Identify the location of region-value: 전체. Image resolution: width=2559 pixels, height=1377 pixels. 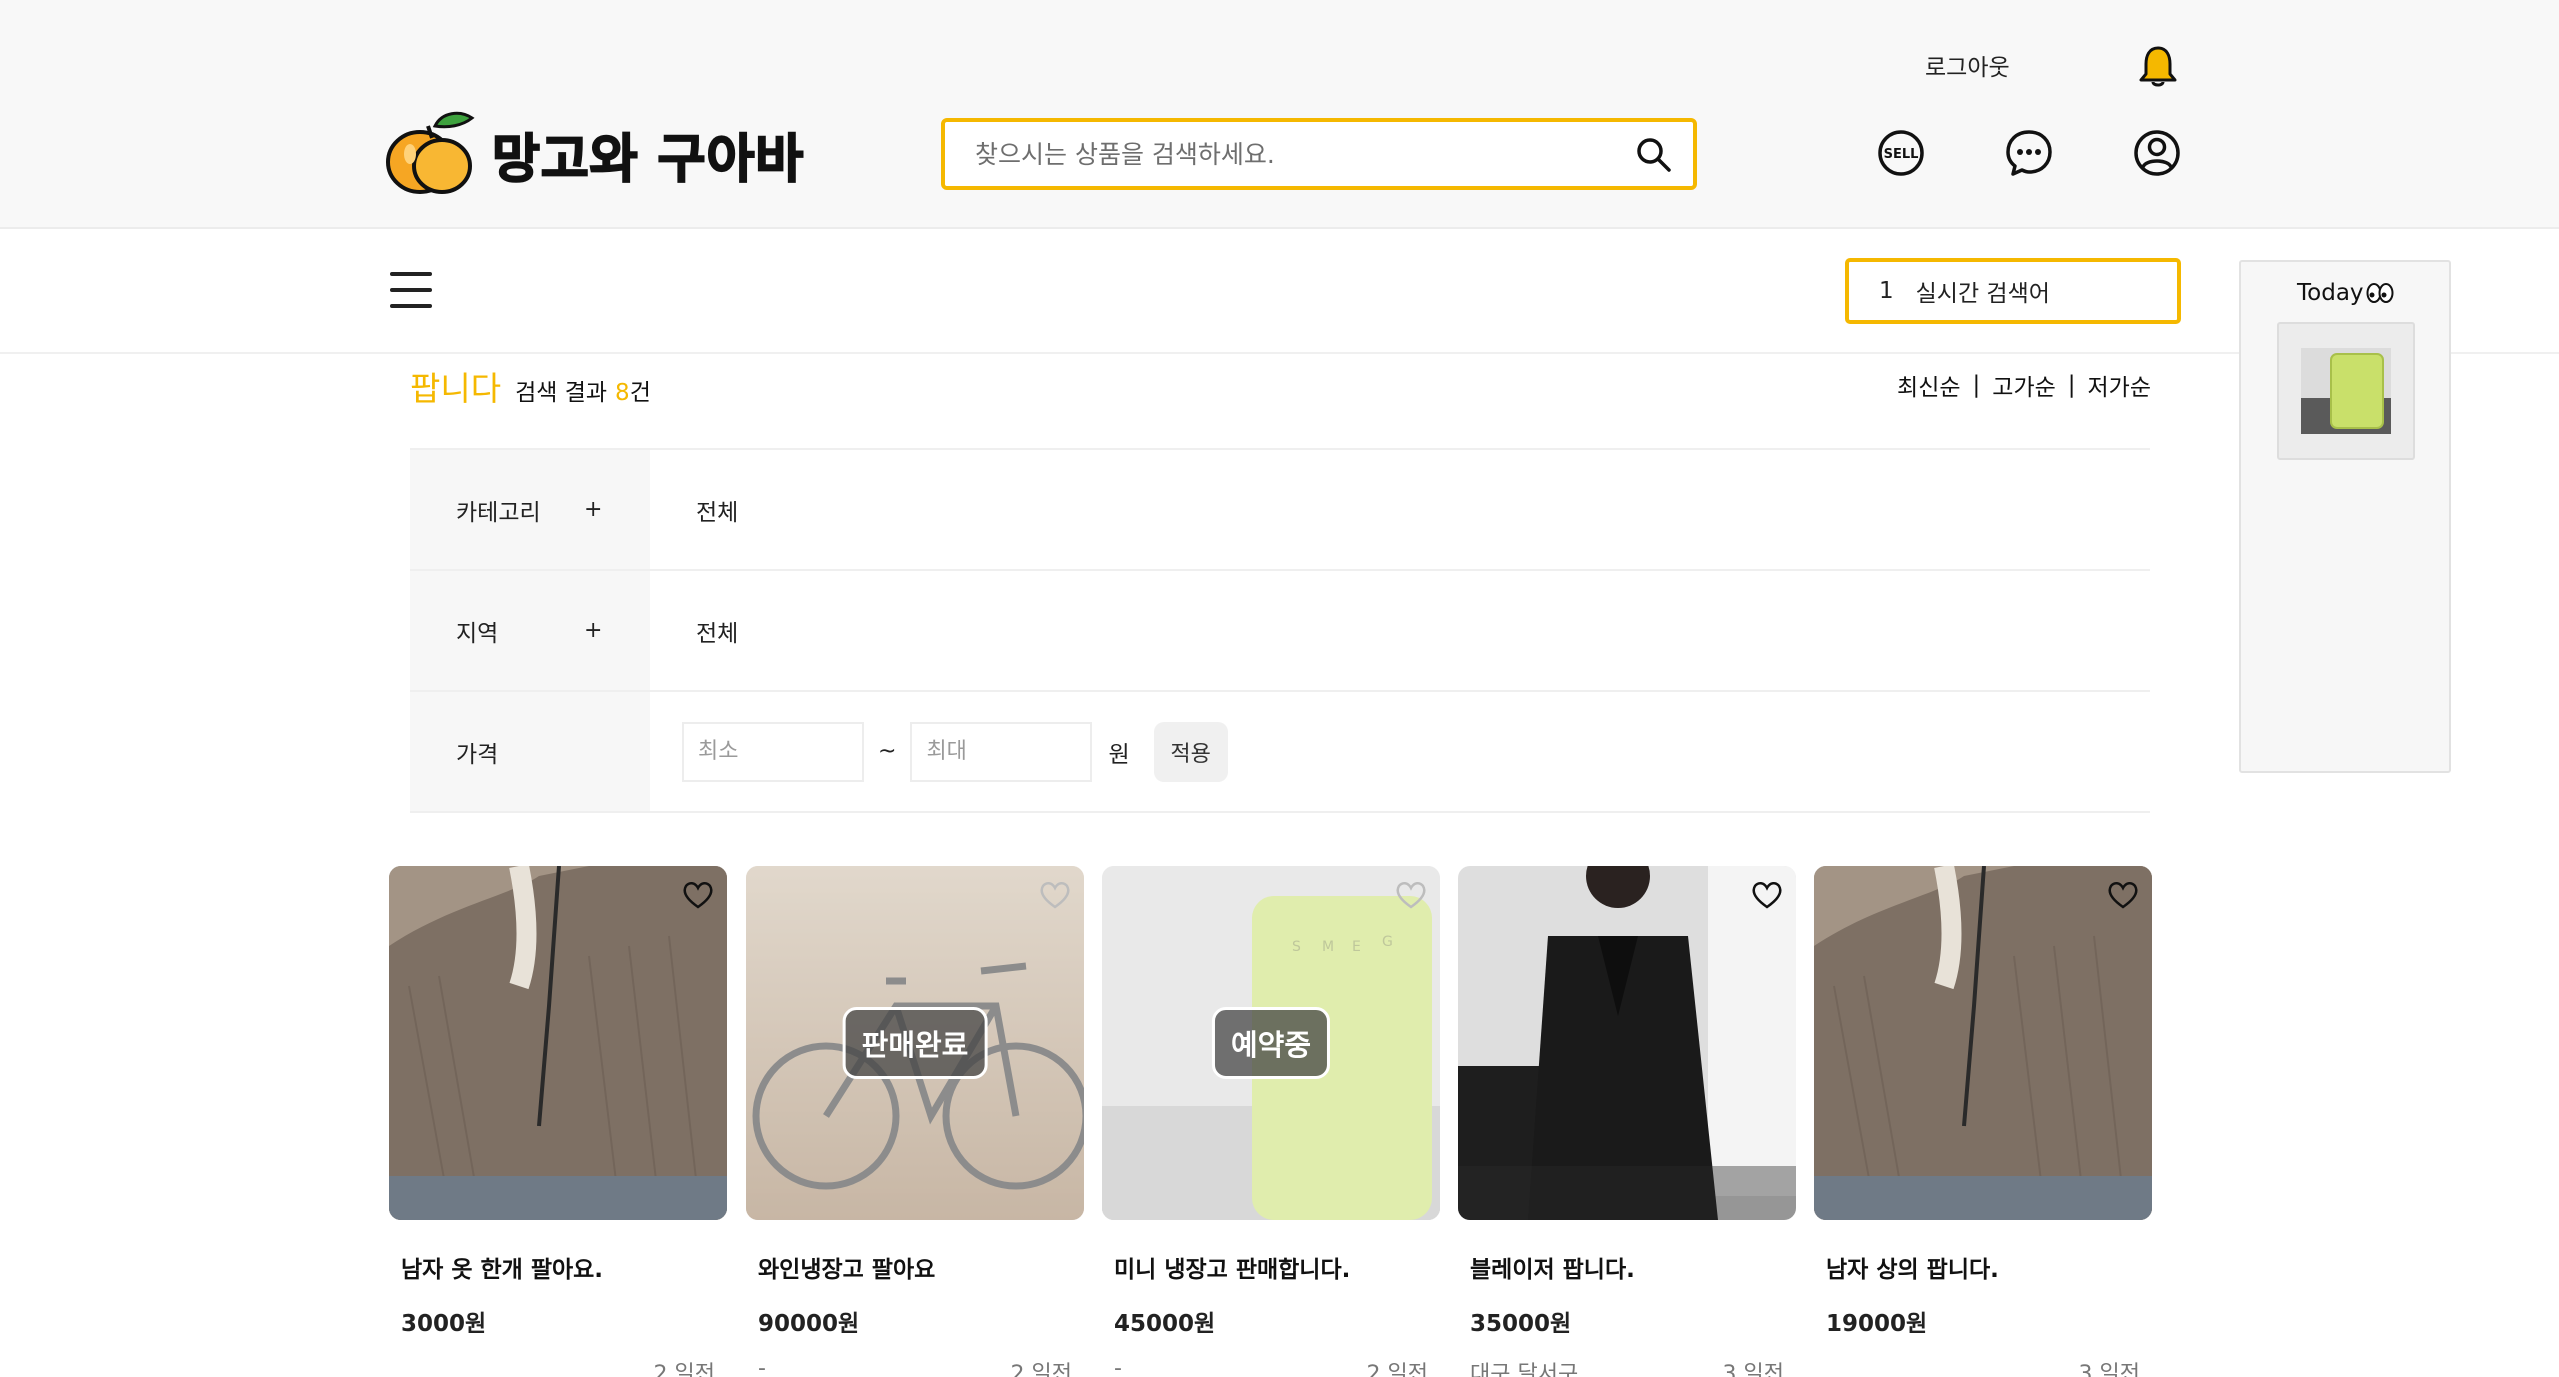
(717, 631).